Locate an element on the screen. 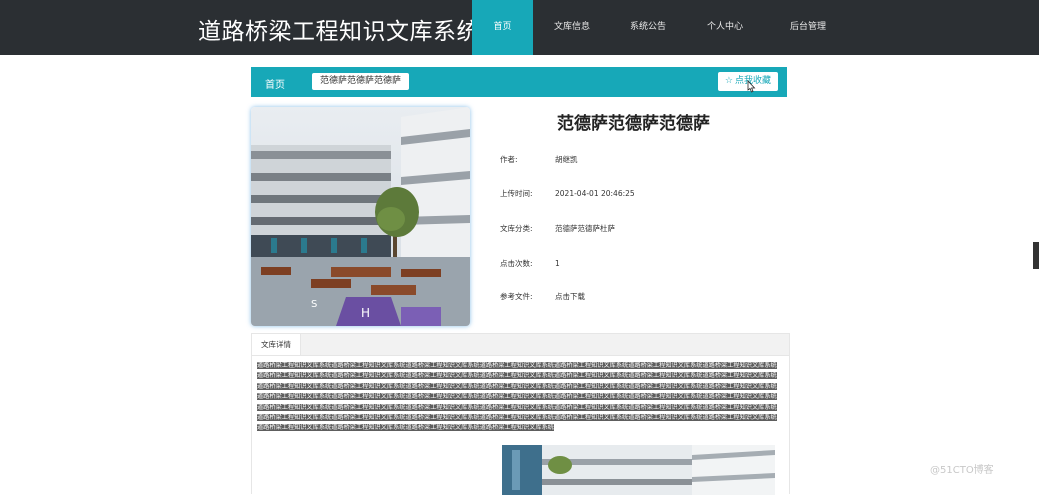 The height and width of the screenshot is (495, 1039). reference-row: 参考文件: 点击下载 is located at coordinates (542, 296).